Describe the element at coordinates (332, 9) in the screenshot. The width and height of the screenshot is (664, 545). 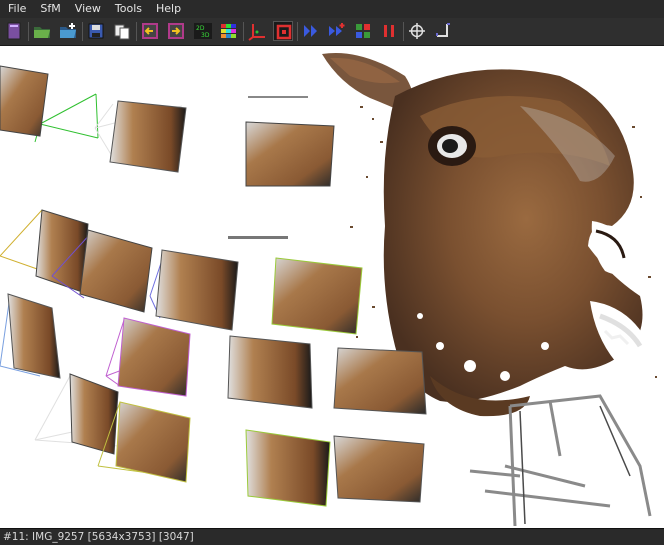
I see `menu-bar: File SfM View Tools Help` at that location.